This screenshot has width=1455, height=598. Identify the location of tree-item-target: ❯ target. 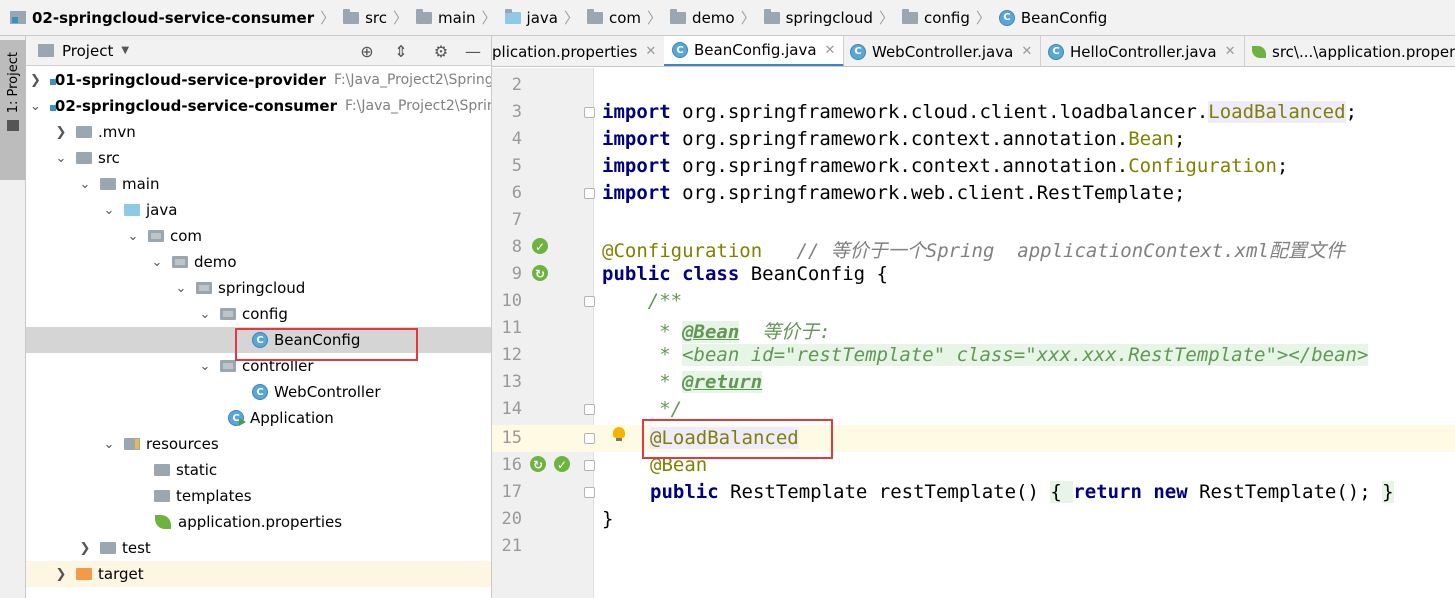
(258, 574).